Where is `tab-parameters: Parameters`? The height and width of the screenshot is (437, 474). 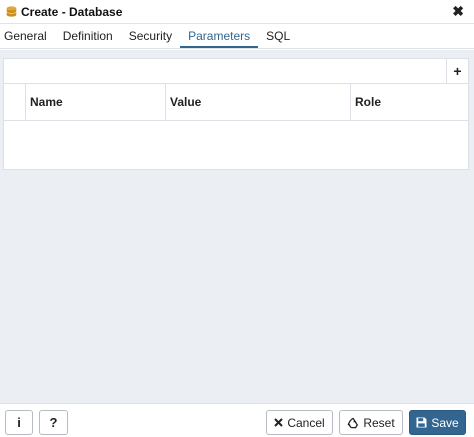 tab-parameters: Parameters is located at coordinates (219, 36).